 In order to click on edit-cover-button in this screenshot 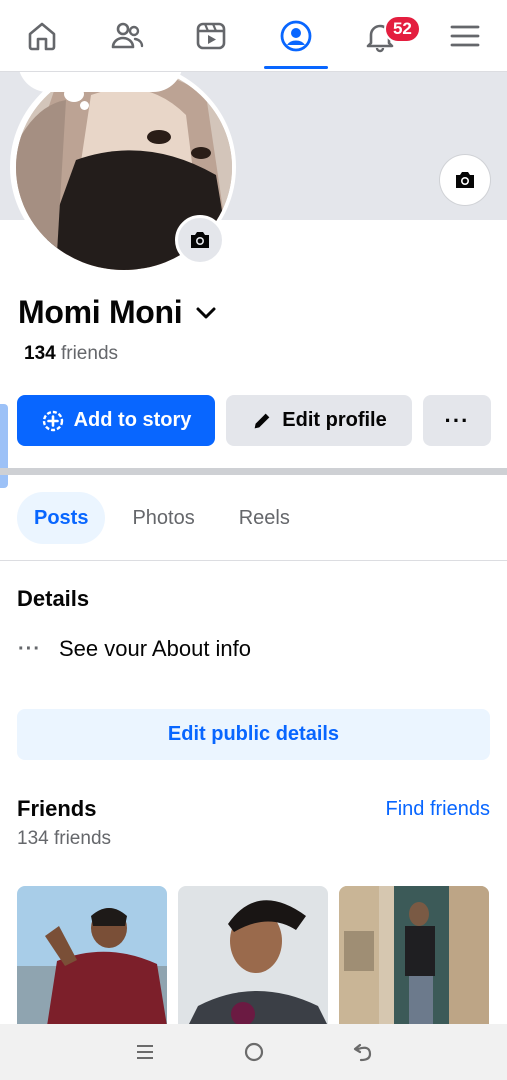, I will do `click(465, 180)`.